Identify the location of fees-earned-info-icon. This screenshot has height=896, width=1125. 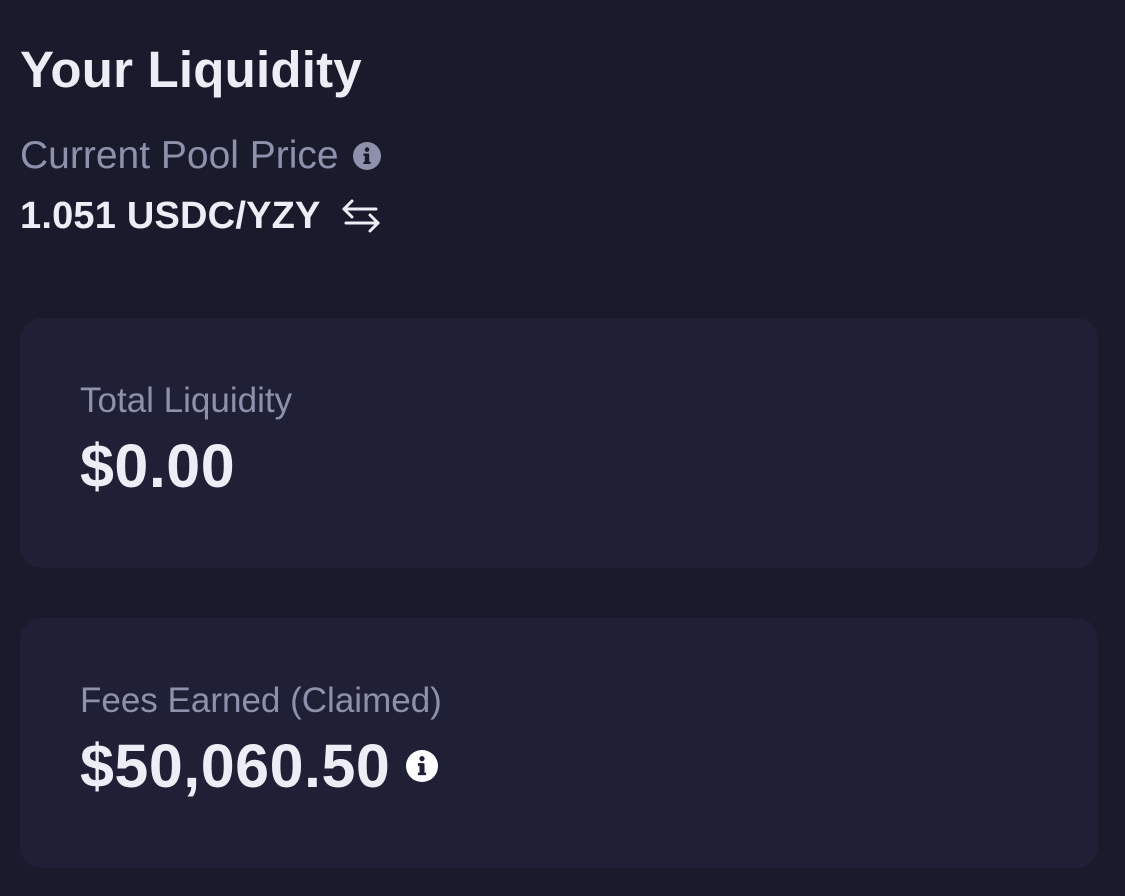
(422, 766).